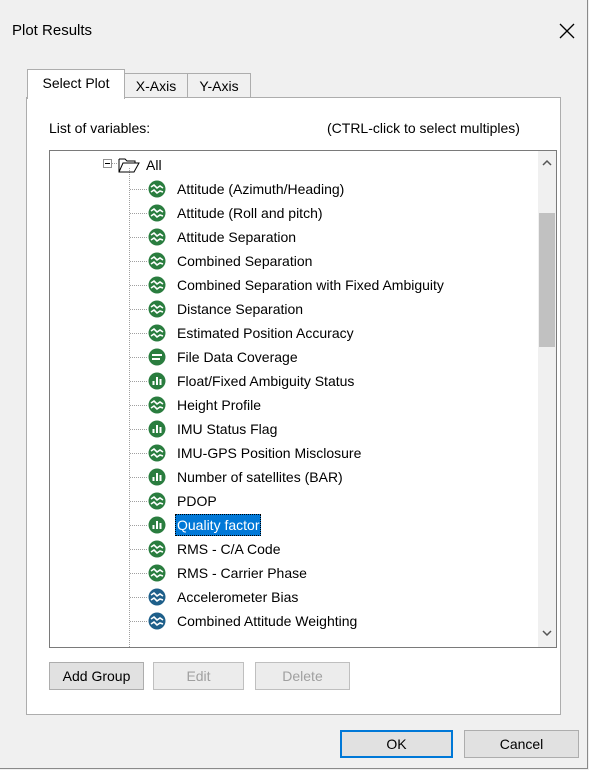 The image size is (589, 770). I want to click on tree-item: Float/Fixed Ambiguity Status, so click(294, 381).